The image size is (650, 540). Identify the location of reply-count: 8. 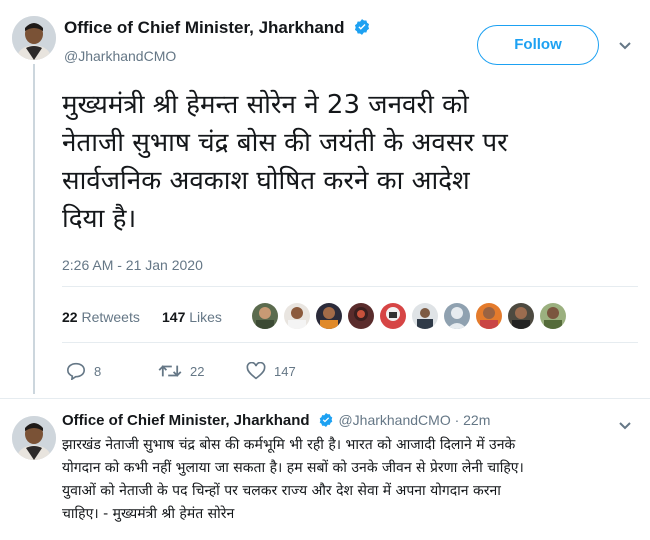
(98, 371).